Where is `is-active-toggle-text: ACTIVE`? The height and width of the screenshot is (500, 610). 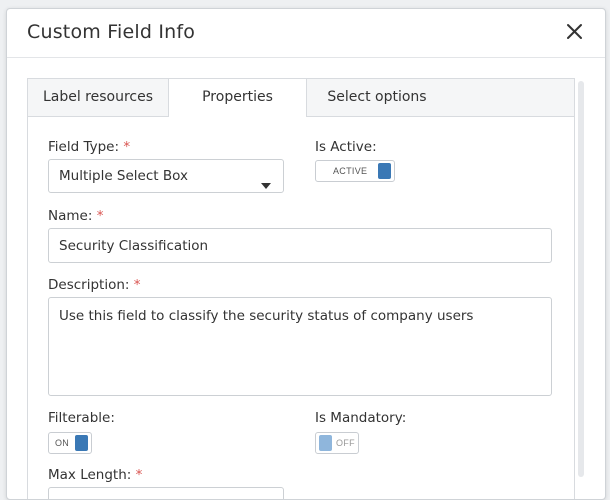
is-active-toggle-text: ACTIVE is located at coordinates (350, 171).